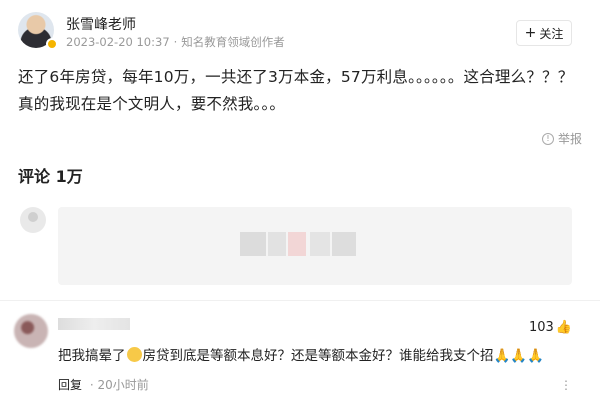 This screenshot has width=600, height=400. What do you see at coordinates (296, 77) in the screenshot?
I see `post-text-line-1: 还了6年房贷，每年10万，一共还了3万本金，57万利息。。。。。。这合理么？？？` at bounding box center [296, 77].